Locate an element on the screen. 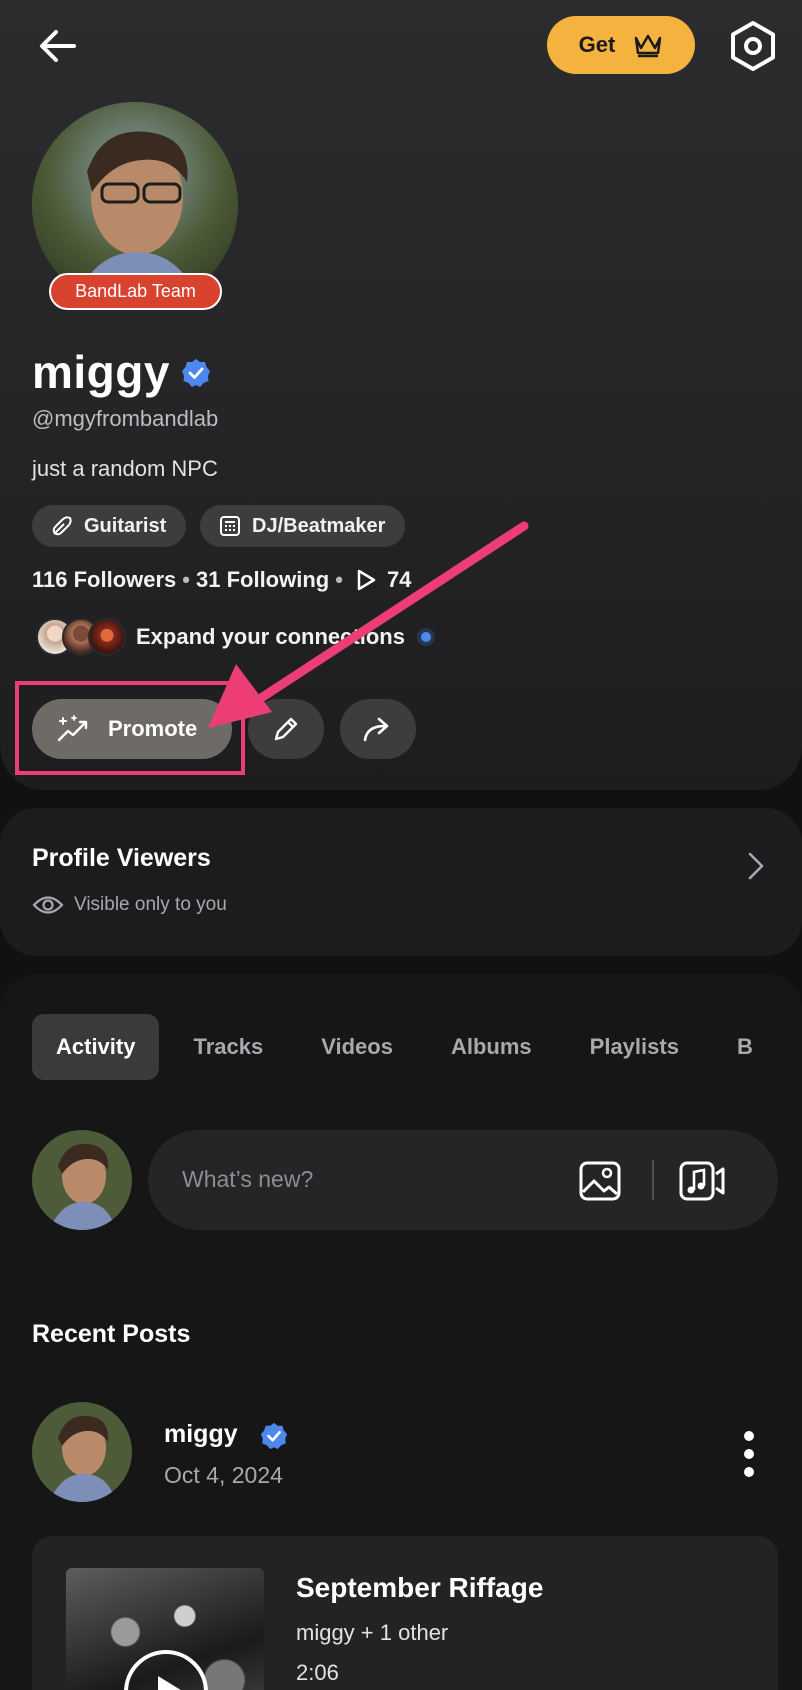  tab-tracks: Tracks is located at coordinates (228, 1047).